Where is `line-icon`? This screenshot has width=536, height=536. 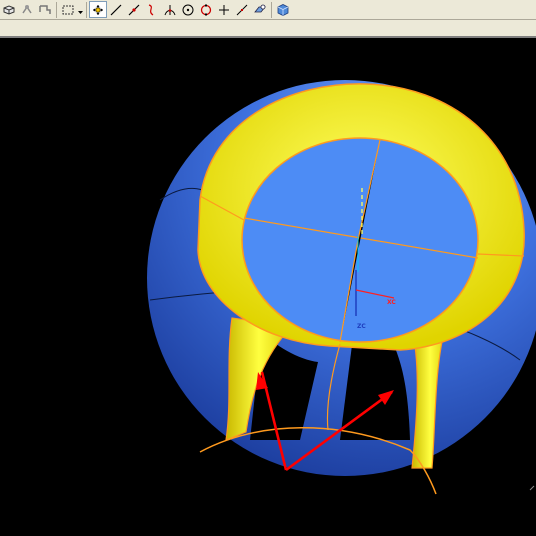
line-icon is located at coordinates (116, 10).